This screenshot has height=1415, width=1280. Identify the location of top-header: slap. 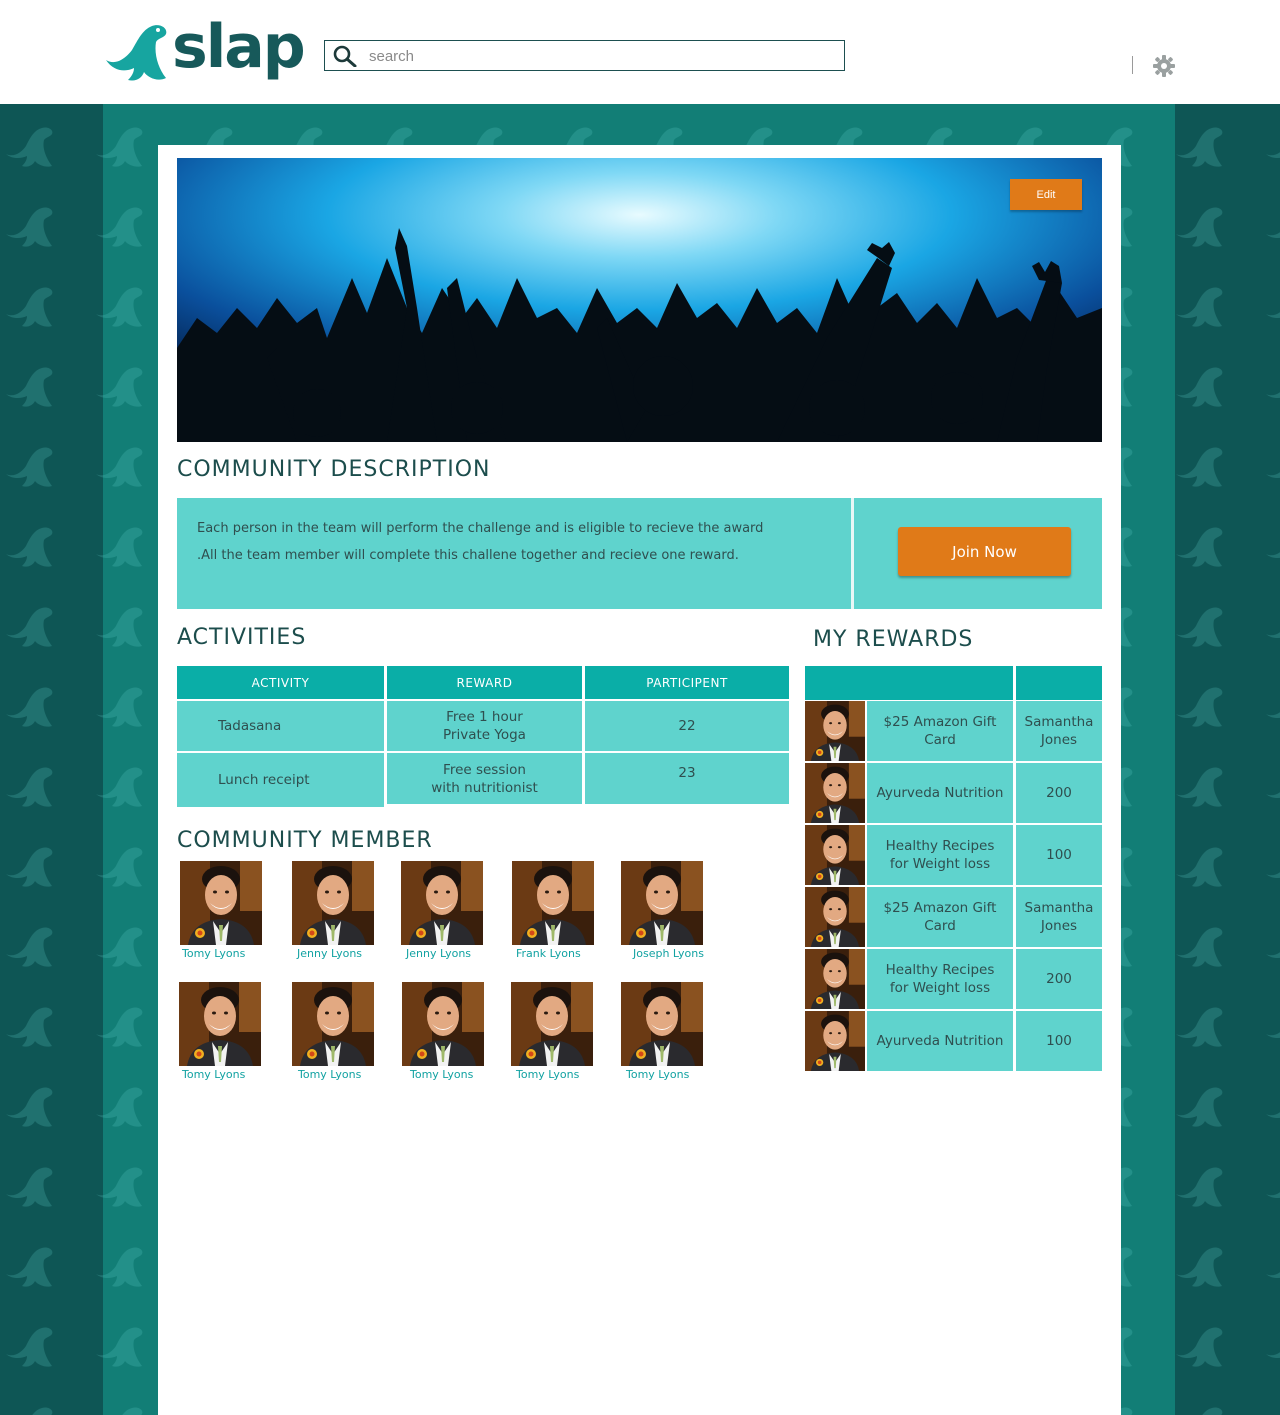
(640, 52).